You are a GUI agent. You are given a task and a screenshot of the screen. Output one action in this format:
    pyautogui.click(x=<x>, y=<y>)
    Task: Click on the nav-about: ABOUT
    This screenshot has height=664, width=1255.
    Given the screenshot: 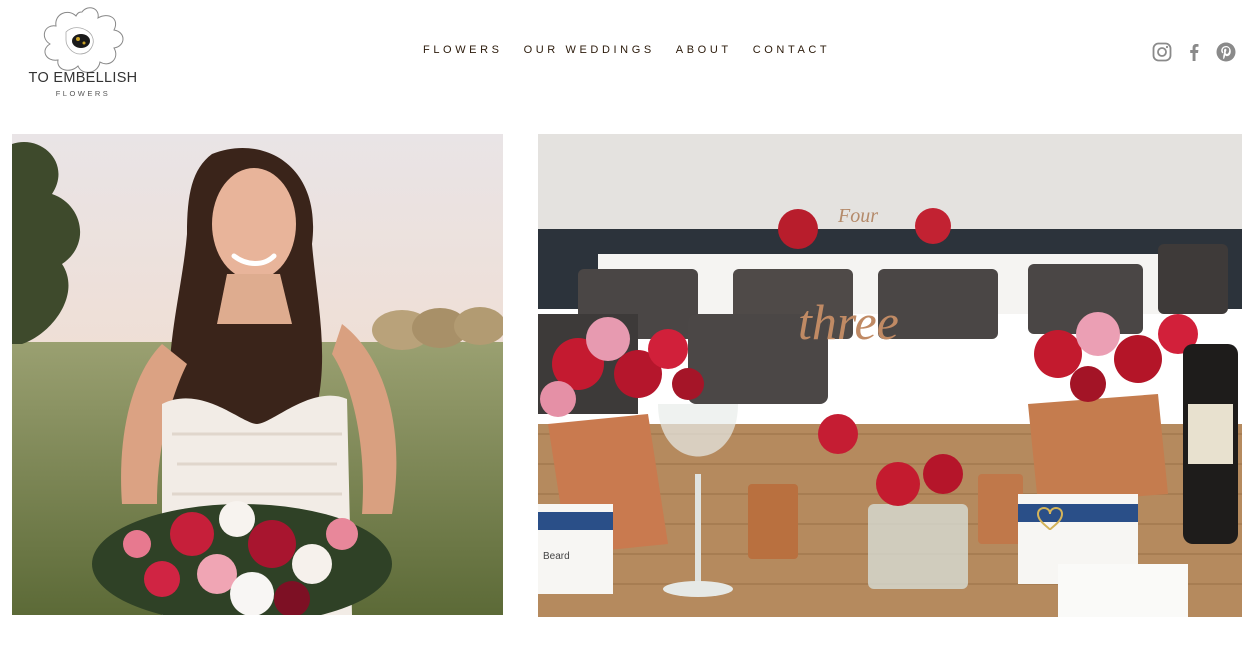 What is the action you would take?
    pyautogui.click(x=704, y=52)
    